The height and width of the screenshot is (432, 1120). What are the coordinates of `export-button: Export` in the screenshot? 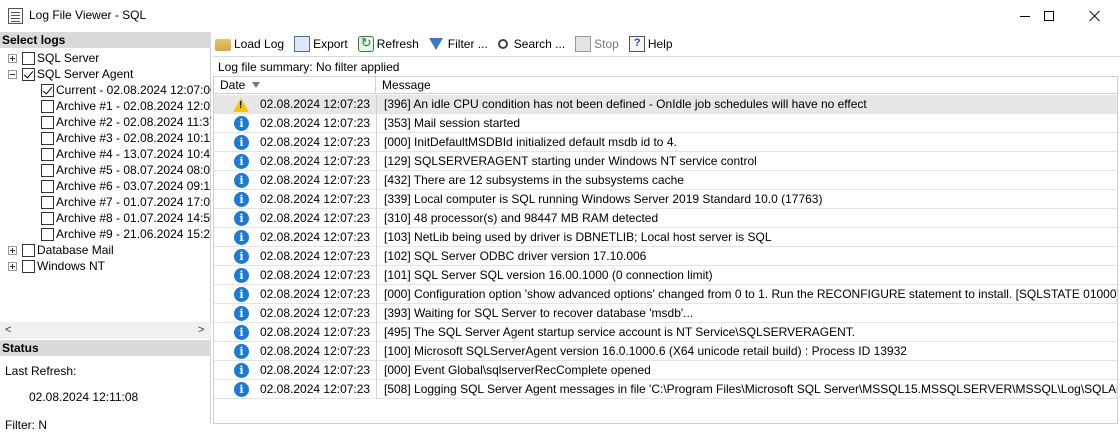 It's located at (321, 44).